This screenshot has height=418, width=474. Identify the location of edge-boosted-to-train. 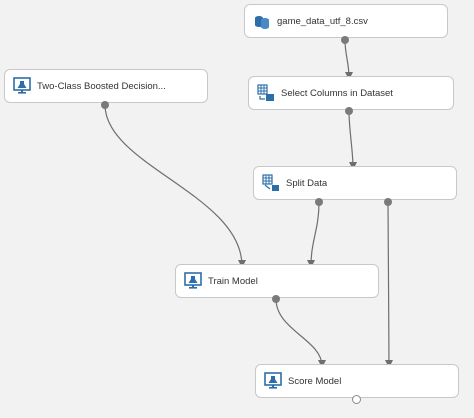
(175, 186).